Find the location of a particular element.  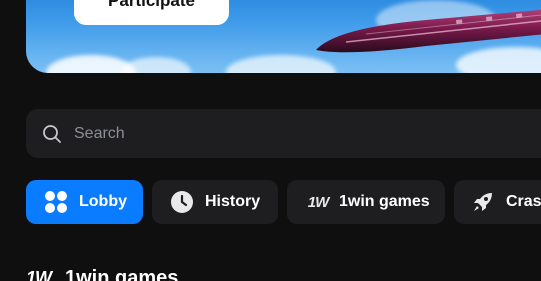

search-icon is located at coordinates (52, 133).